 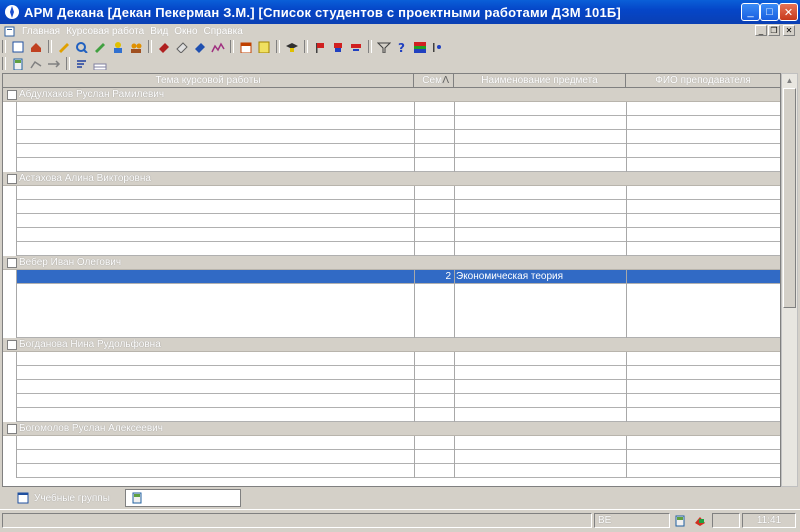 I want to click on sort-icon, so click(x=82, y=64).